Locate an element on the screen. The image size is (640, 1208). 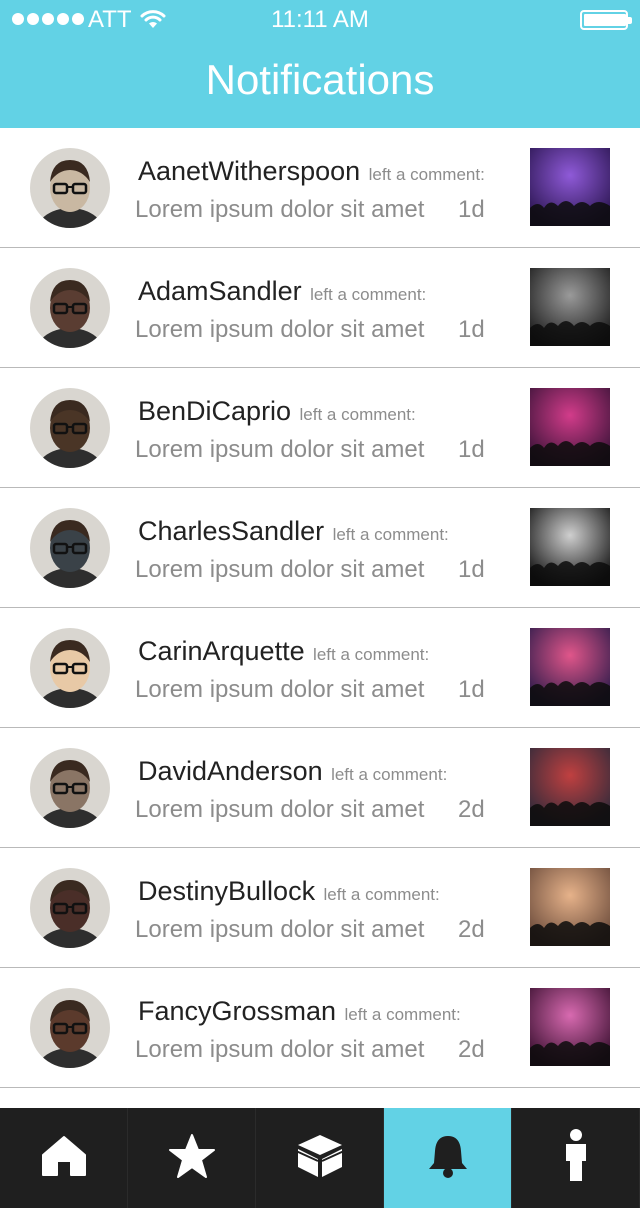
home-icon is located at coordinates (64, 1158).